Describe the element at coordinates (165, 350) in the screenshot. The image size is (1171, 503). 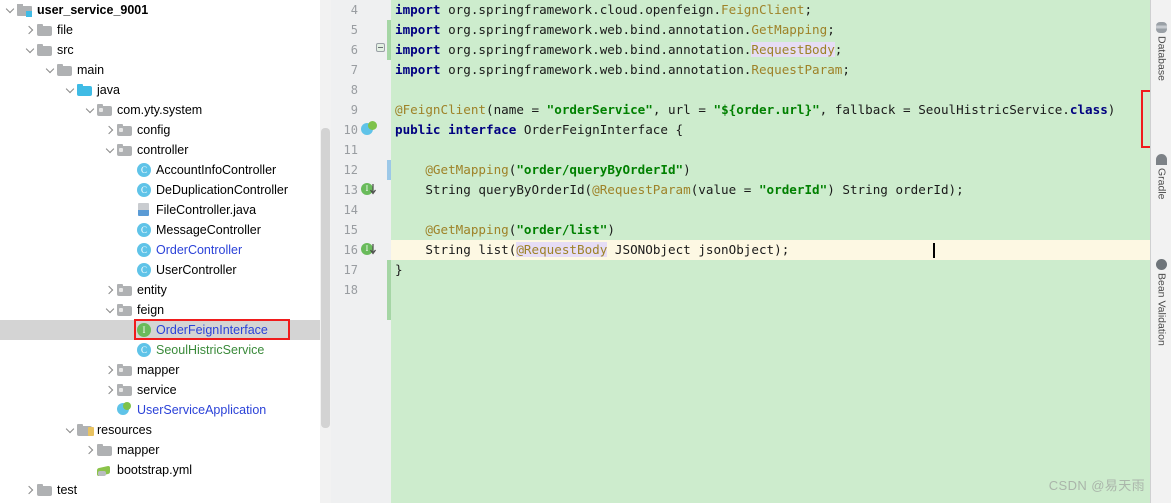
I see `tree-item-seoulhistricservice: C SeoulHistricService` at that location.